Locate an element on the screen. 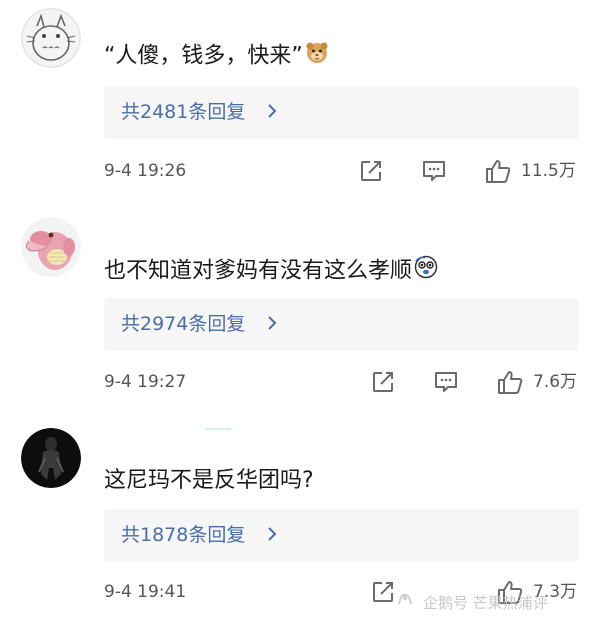 The height and width of the screenshot is (630, 600). comment-text: 这尼玛不是反华团吗? is located at coordinates (209, 481).